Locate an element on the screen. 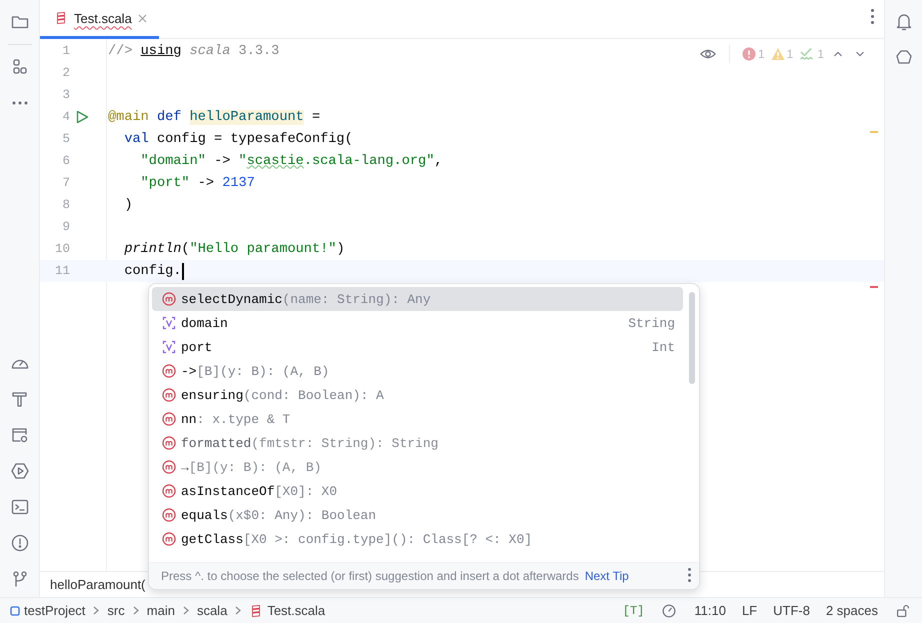  completion-item: domain String is located at coordinates (417, 323).